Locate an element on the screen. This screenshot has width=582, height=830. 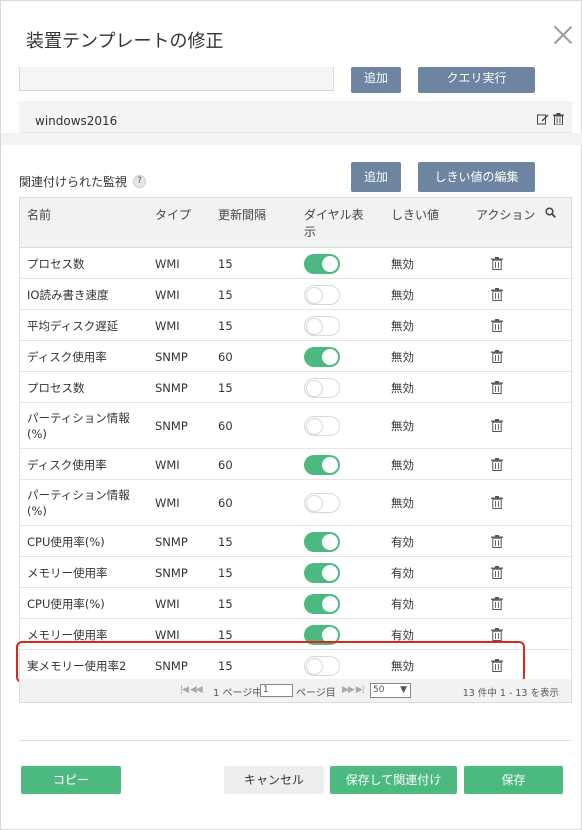
monitor-name-line2: (%) is located at coordinates (37, 434).